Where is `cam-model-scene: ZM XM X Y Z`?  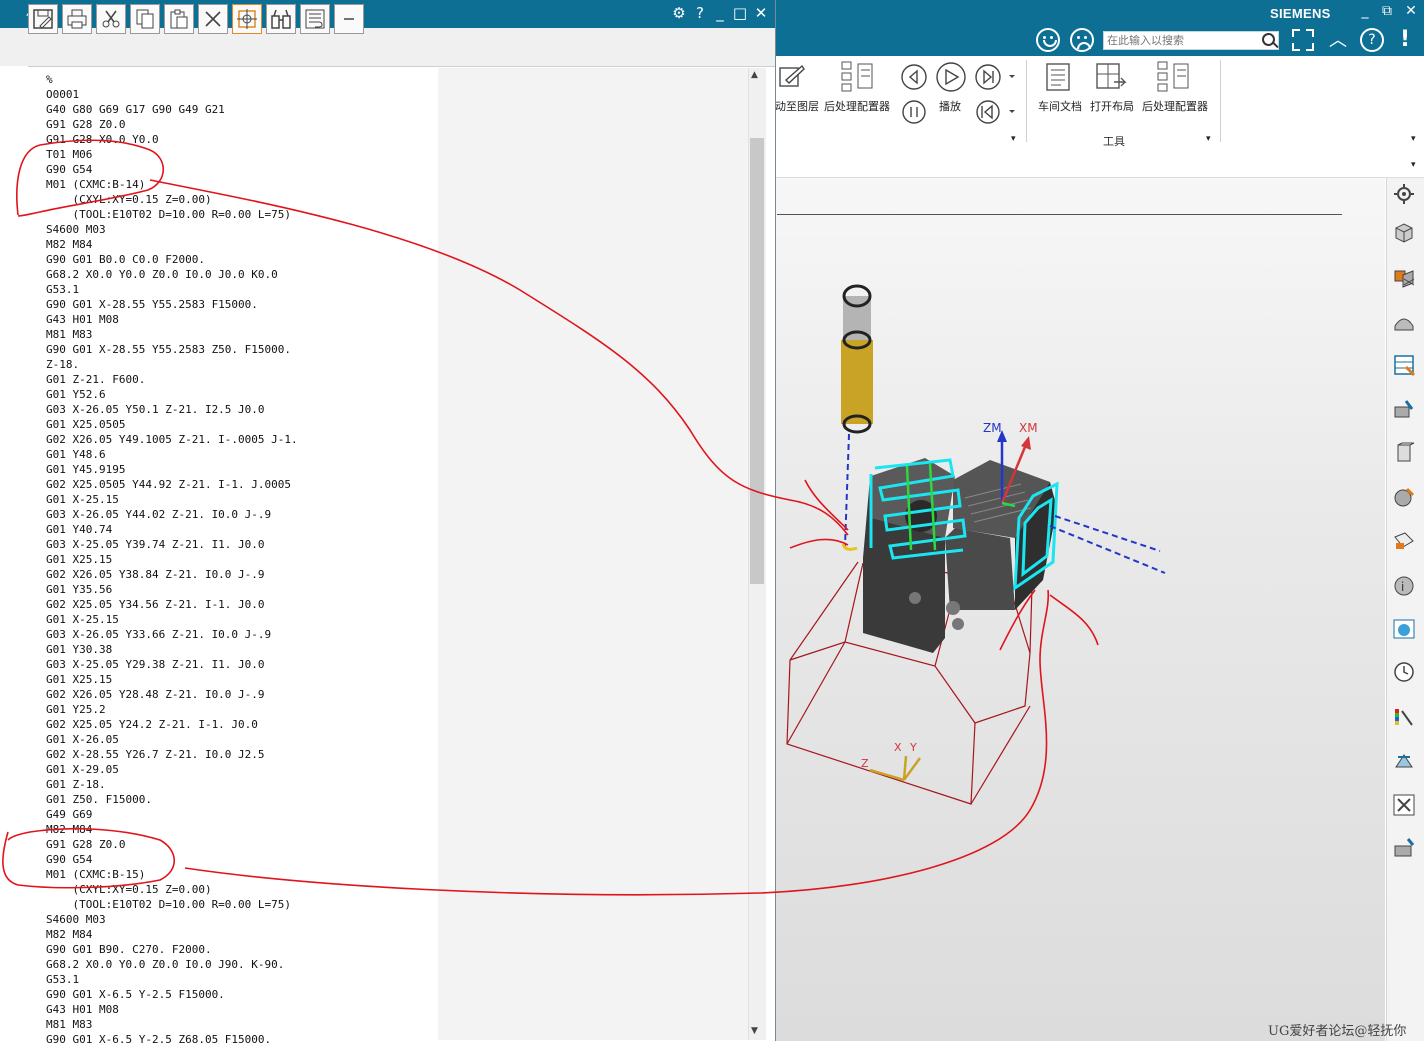 cam-model-scene: ZM XM X Y Z is located at coordinates (976, 544).